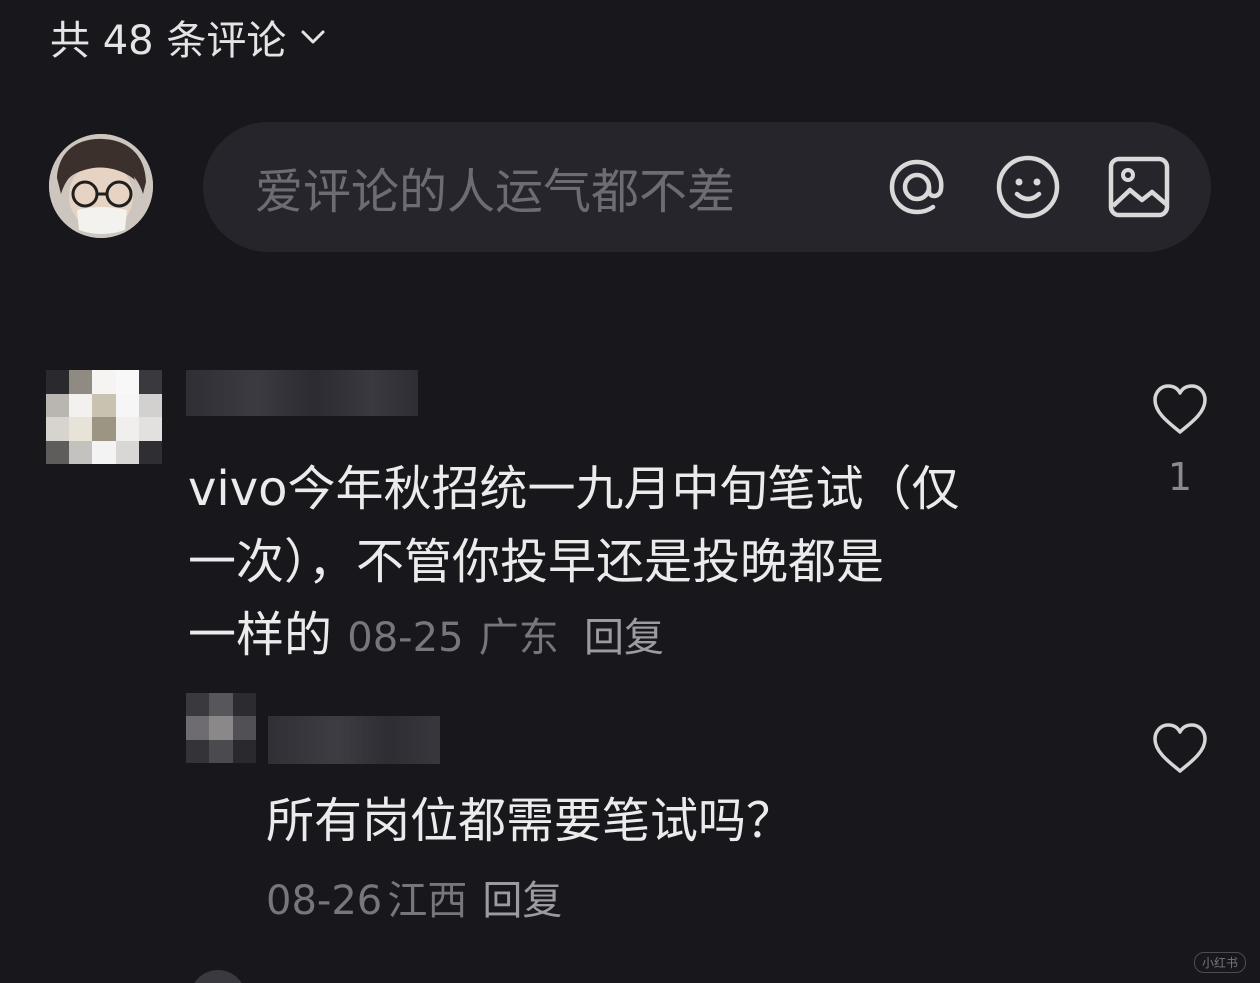  I want to click on comment-input-placeholder: 爱评论的人运气都不差, so click(495, 192).